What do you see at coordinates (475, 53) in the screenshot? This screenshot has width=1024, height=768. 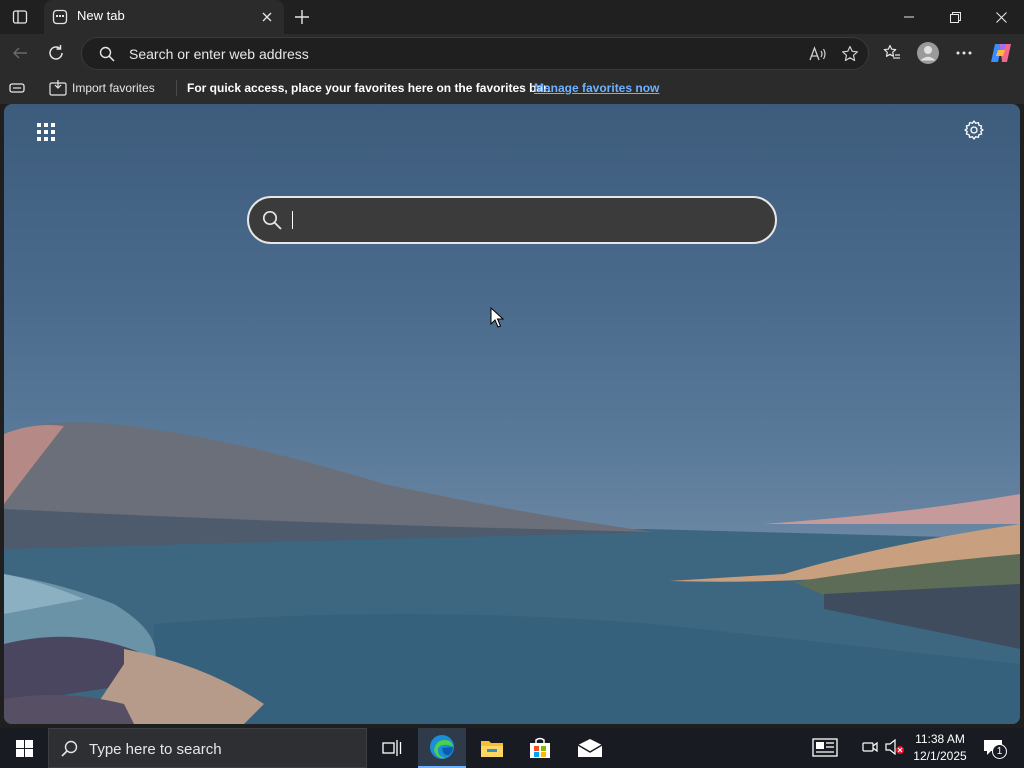 I see `address-bar: Search or enter web address` at bounding box center [475, 53].